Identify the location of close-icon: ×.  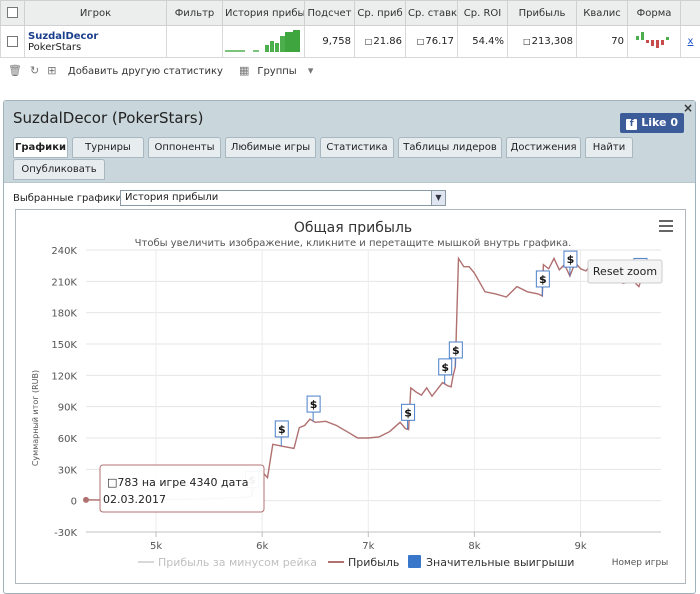
(688, 108).